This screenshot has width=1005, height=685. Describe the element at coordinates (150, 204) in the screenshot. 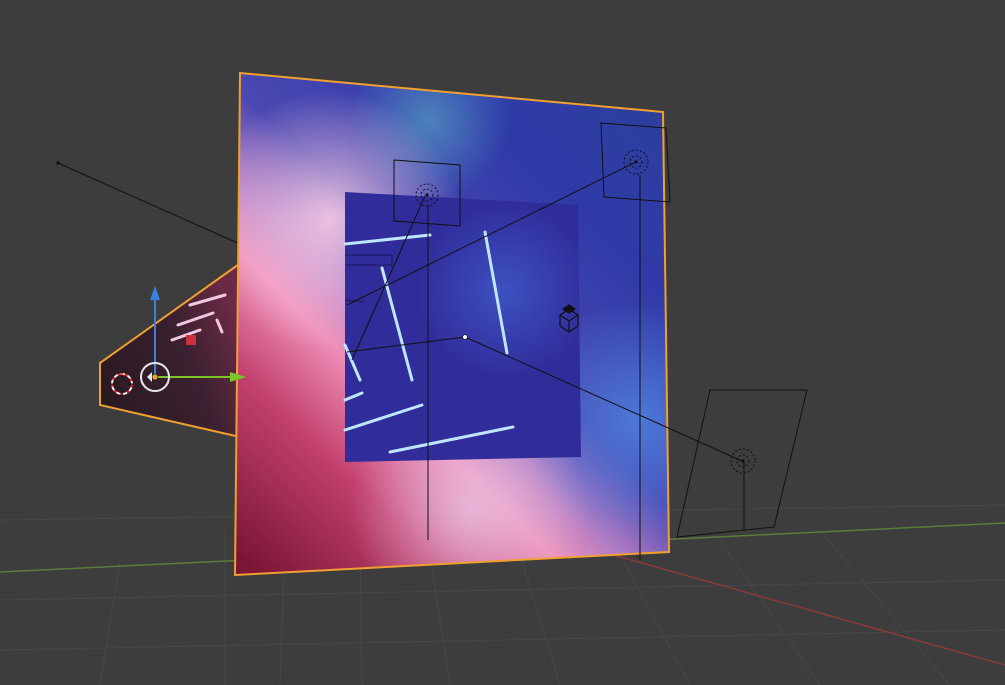

I see `camera-line` at that location.